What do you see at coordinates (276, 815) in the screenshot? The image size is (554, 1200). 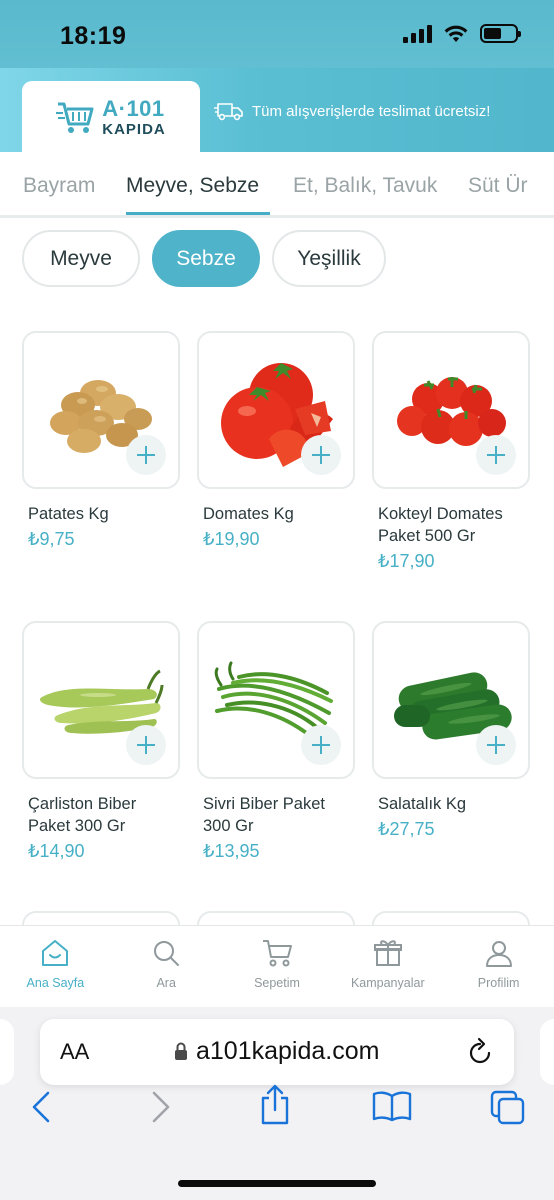 I see `product-name: Sivri Biber Paket 300 Gr` at bounding box center [276, 815].